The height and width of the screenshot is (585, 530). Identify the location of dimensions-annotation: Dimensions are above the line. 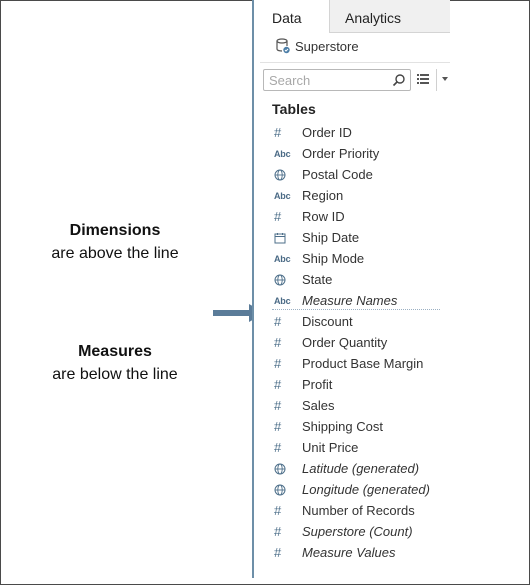
(115, 242).